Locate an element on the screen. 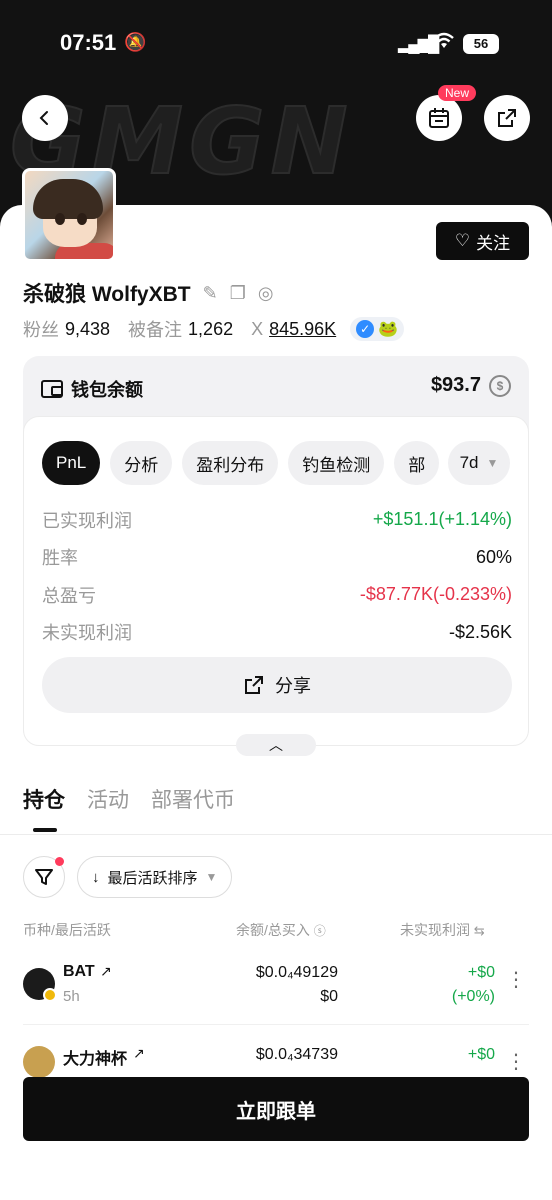 The image size is (552, 1200). verified-icon: ✓ is located at coordinates (365, 329).